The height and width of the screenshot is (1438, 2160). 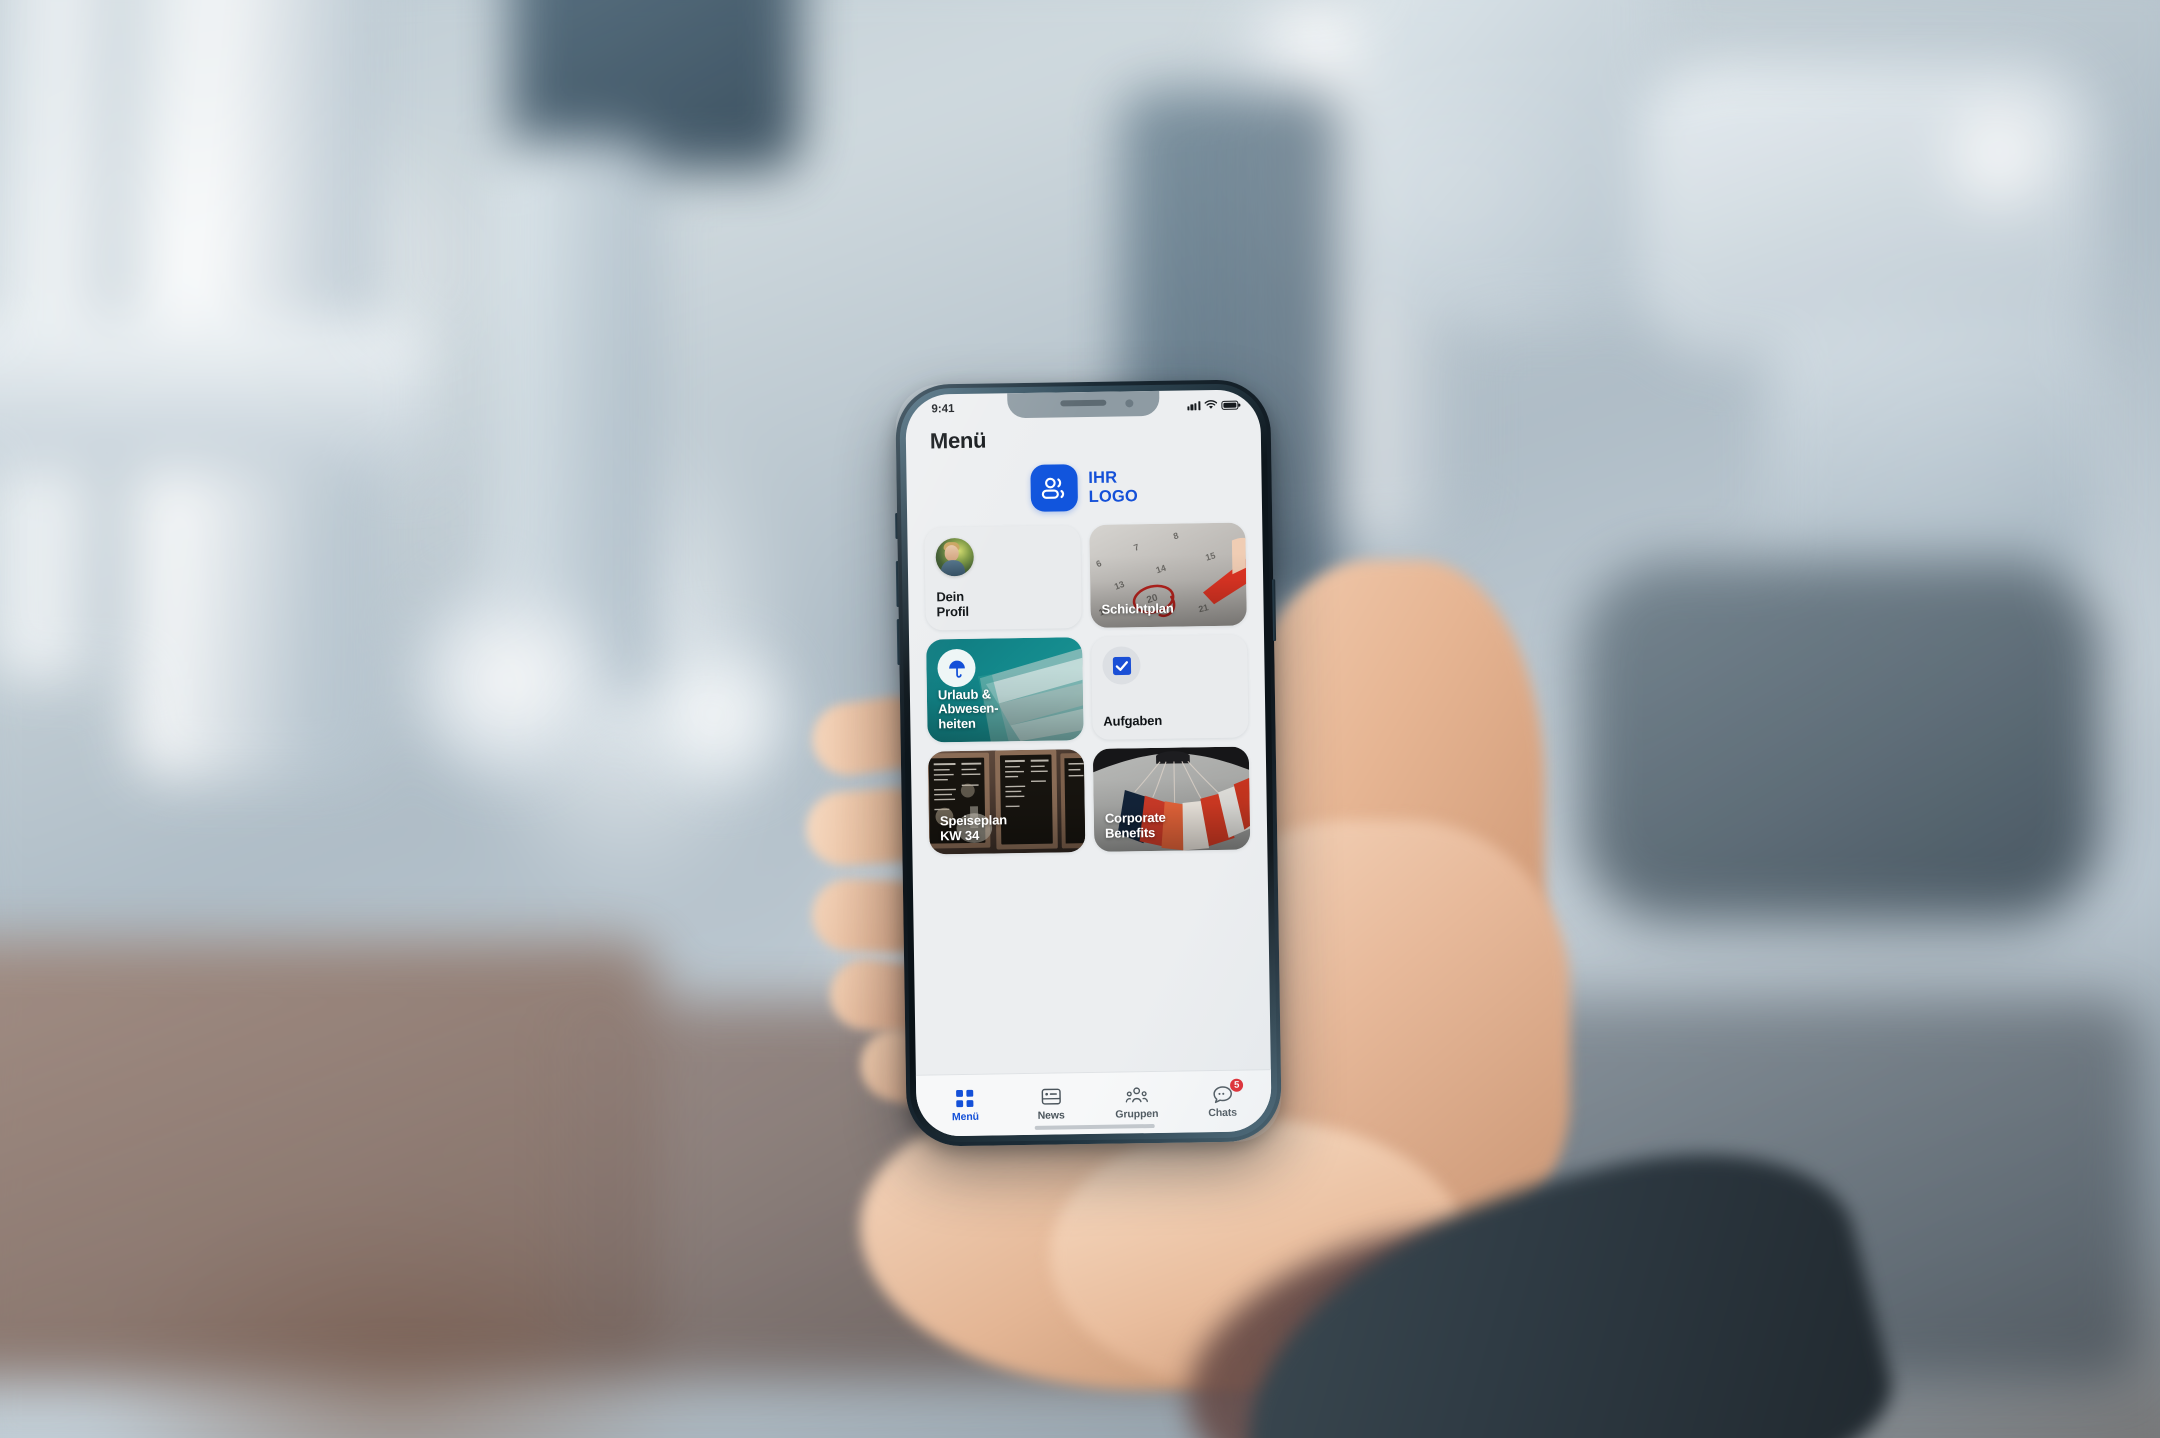 I want to click on wifi-icon, so click(x=1211, y=404).